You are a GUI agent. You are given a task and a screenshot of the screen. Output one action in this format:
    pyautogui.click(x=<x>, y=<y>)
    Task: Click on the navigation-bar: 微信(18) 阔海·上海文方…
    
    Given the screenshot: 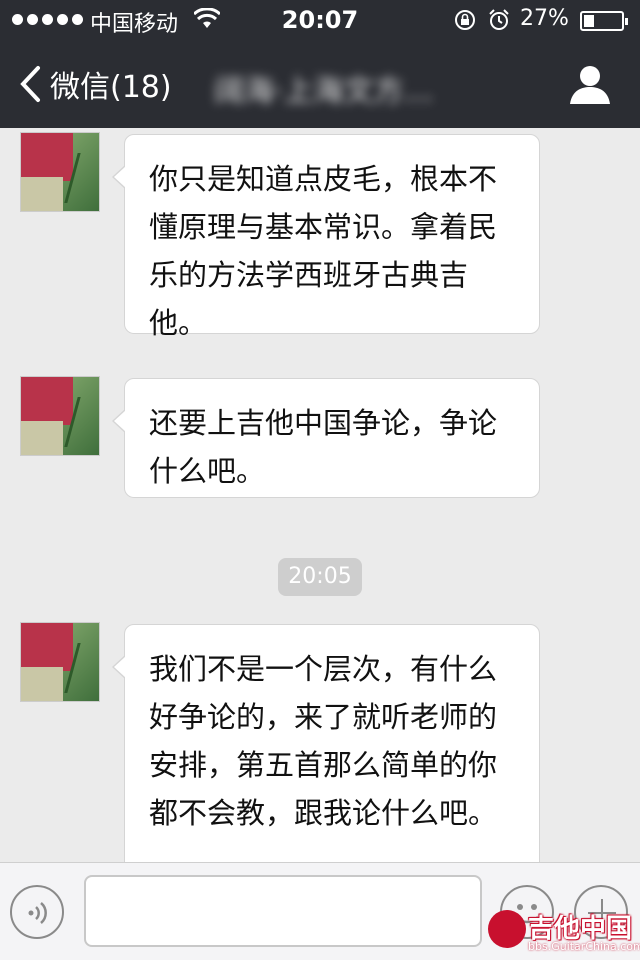 What is the action you would take?
    pyautogui.click(x=320, y=84)
    